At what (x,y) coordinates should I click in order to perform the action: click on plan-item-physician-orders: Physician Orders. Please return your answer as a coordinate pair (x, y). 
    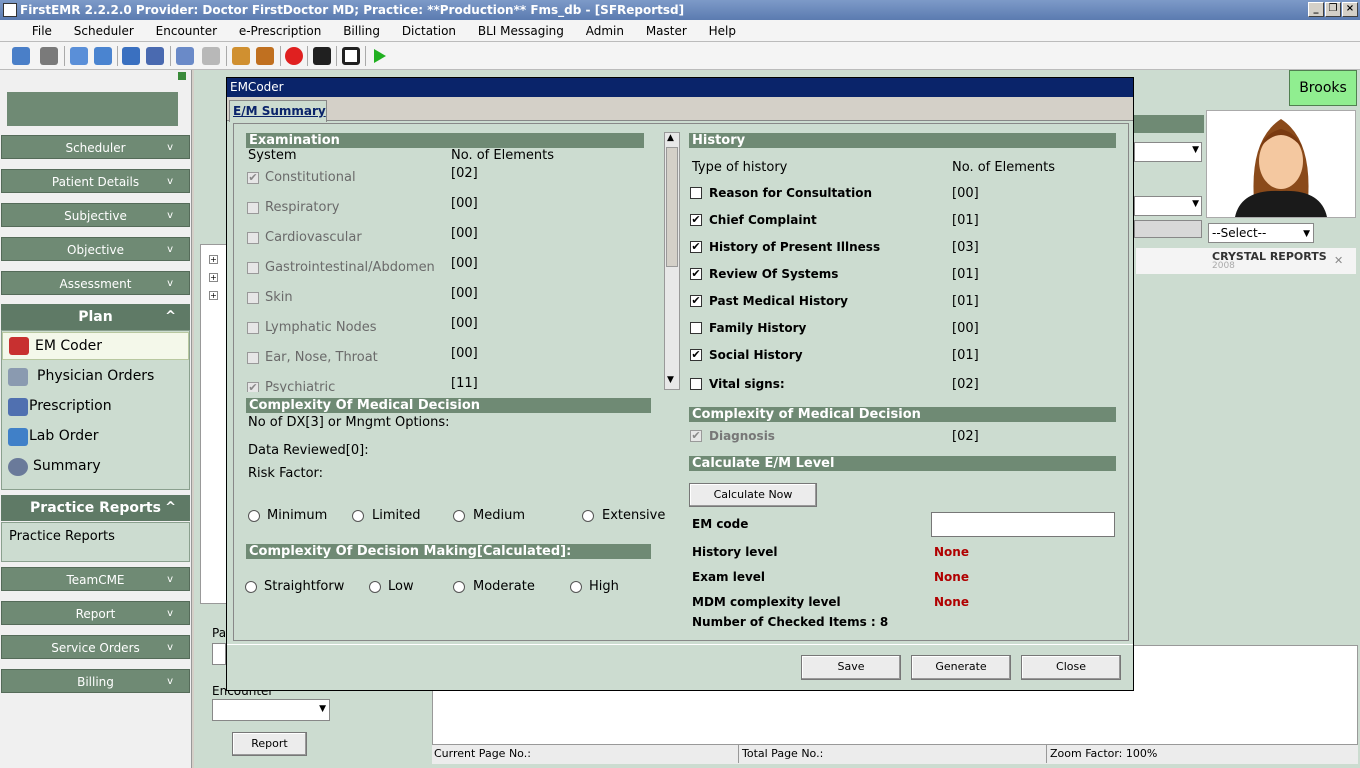
    Looking at the image, I should click on (95, 377).